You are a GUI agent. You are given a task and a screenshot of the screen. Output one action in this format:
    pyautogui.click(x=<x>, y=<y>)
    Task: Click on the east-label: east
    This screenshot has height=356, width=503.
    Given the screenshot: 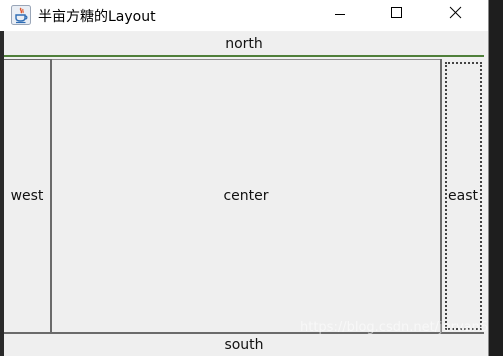 What is the action you would take?
    pyautogui.click(x=463, y=195)
    